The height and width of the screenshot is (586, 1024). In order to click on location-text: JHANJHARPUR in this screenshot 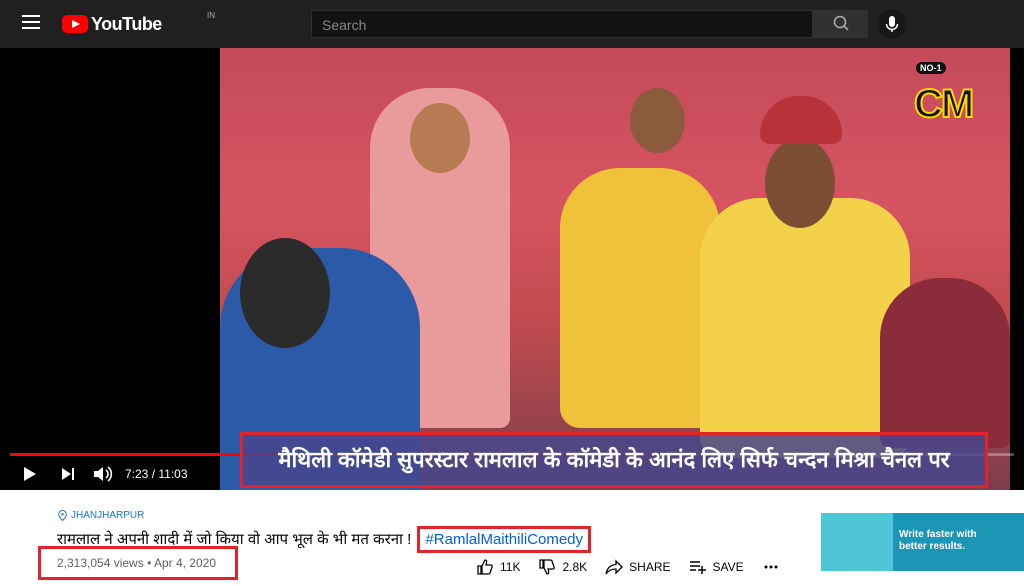, I will do `click(108, 515)`.